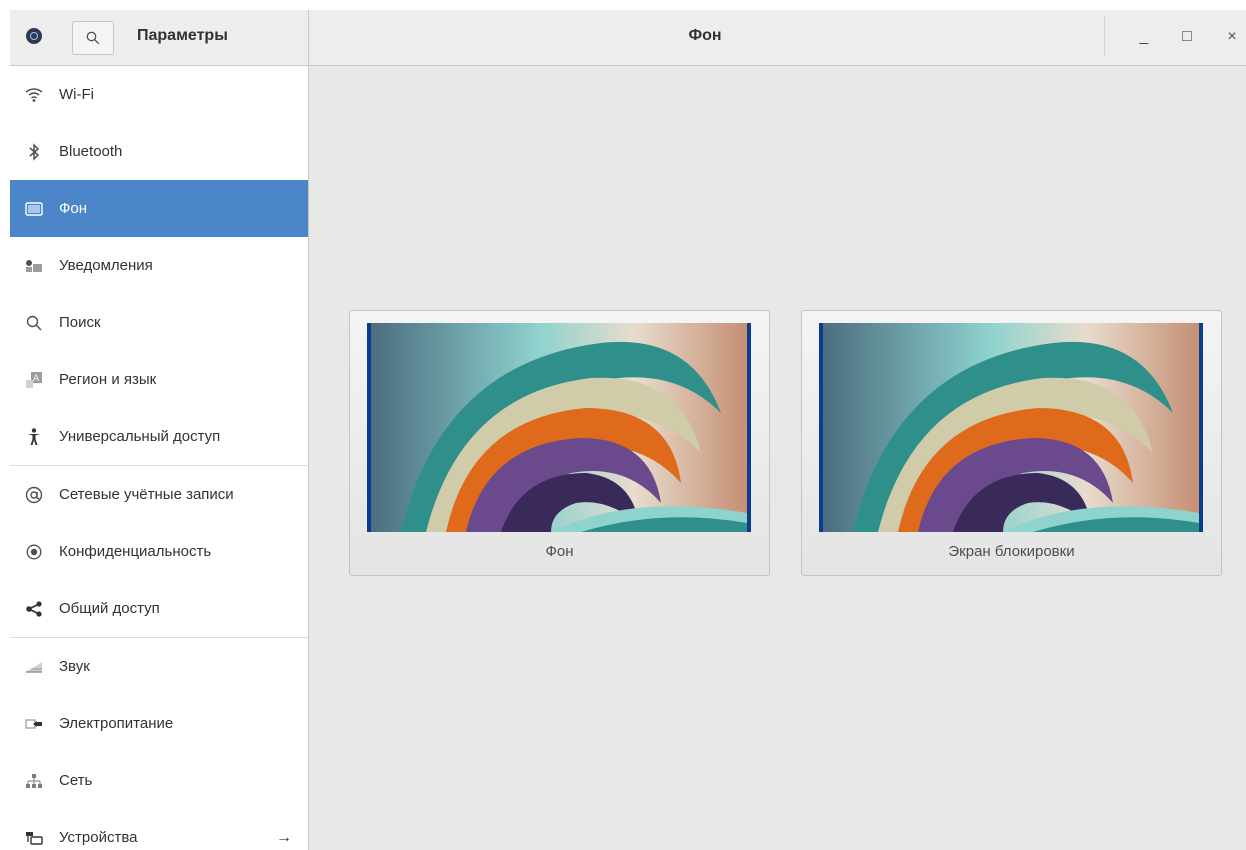  I want to click on sidebar-item-label: Универсальный доступ, so click(140, 436).